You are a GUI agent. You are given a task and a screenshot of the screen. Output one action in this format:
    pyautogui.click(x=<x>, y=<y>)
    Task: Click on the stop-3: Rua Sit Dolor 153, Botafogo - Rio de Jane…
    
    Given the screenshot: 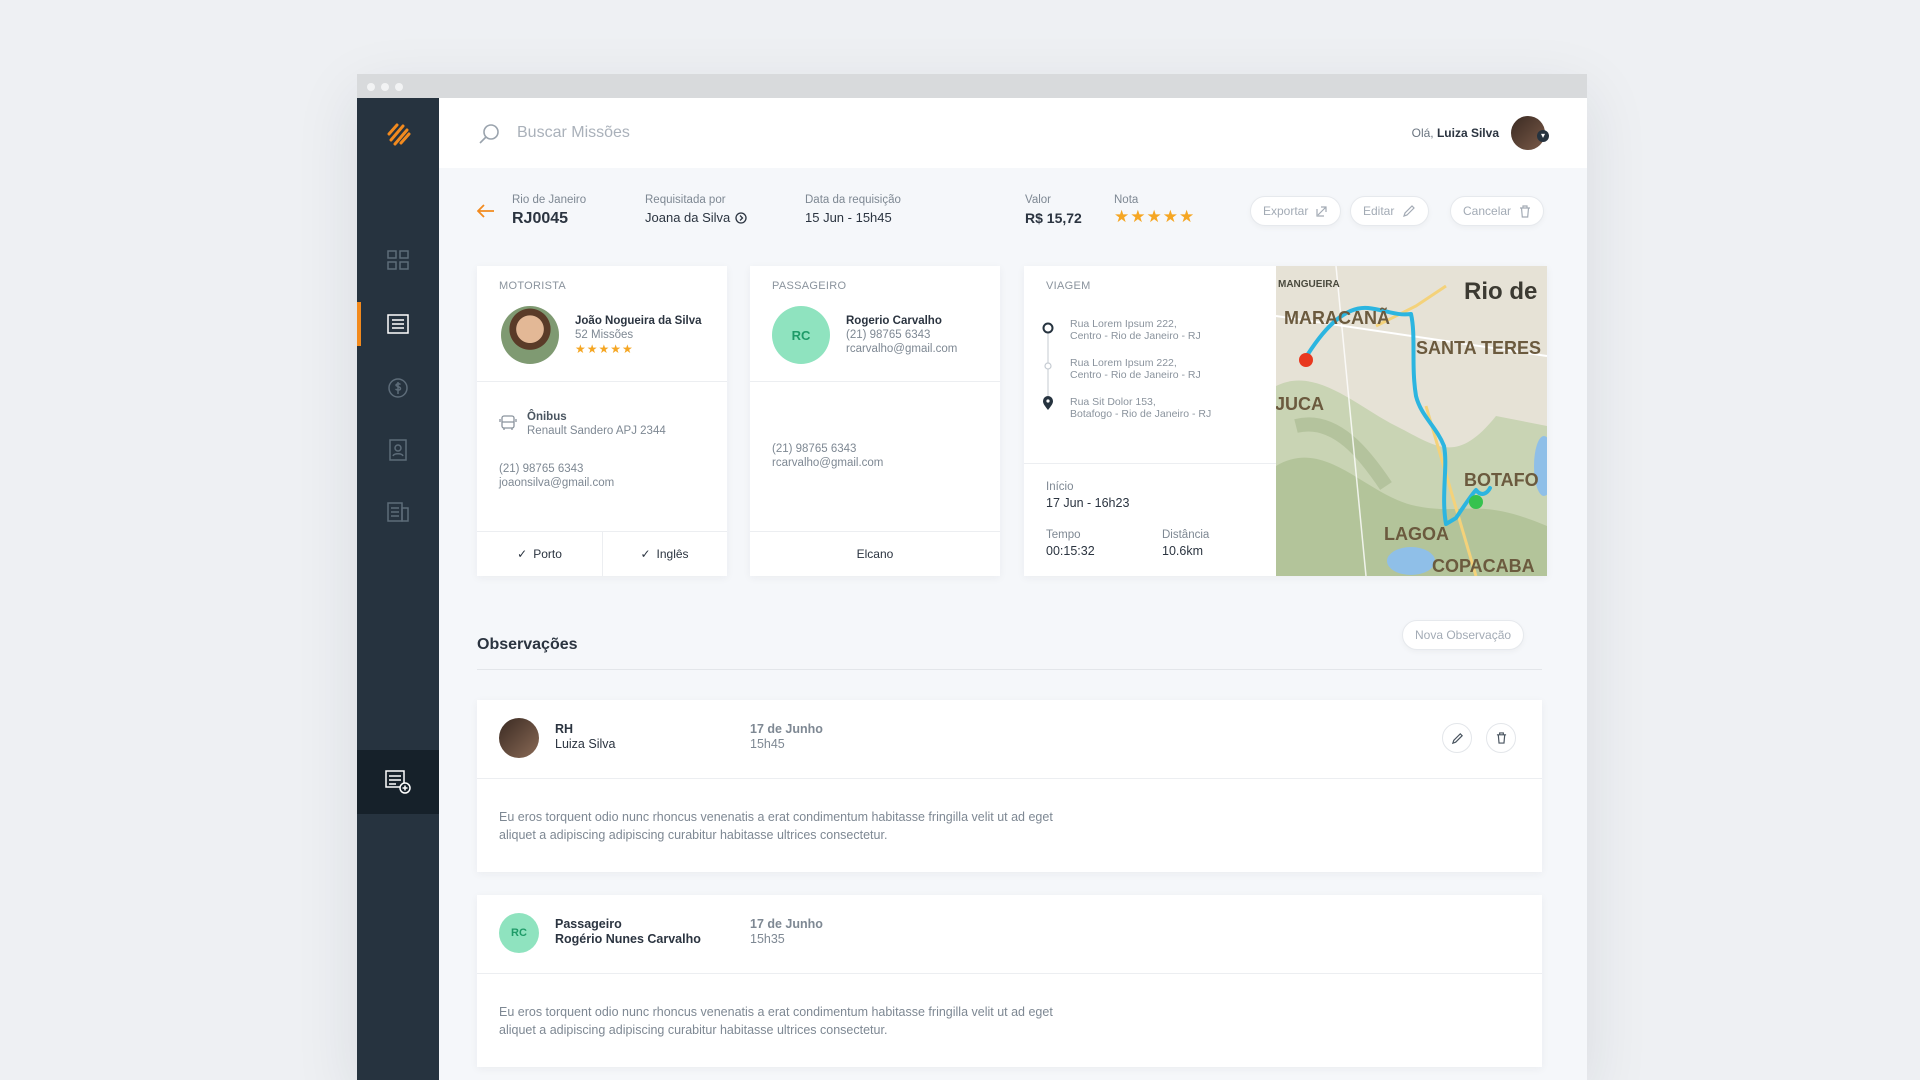 What is the action you would take?
    pyautogui.click(x=1140, y=408)
    